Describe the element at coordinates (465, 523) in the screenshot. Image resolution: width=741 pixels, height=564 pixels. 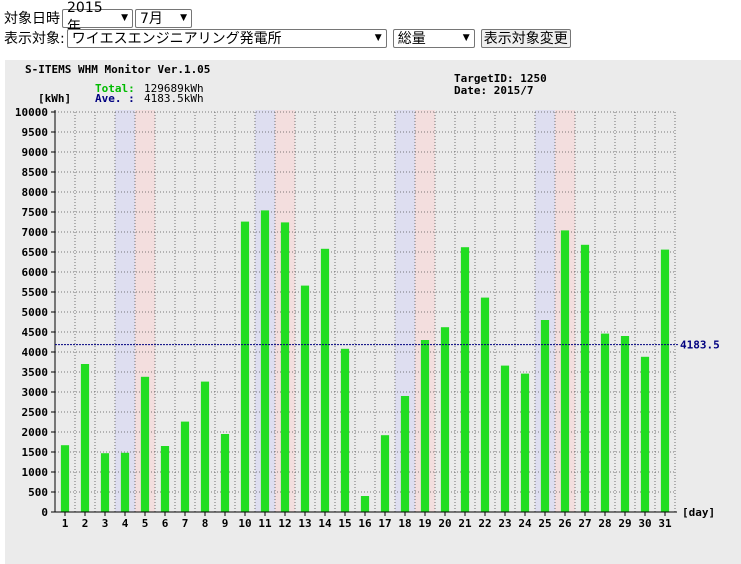
I see `x-tick-label: 21` at that location.